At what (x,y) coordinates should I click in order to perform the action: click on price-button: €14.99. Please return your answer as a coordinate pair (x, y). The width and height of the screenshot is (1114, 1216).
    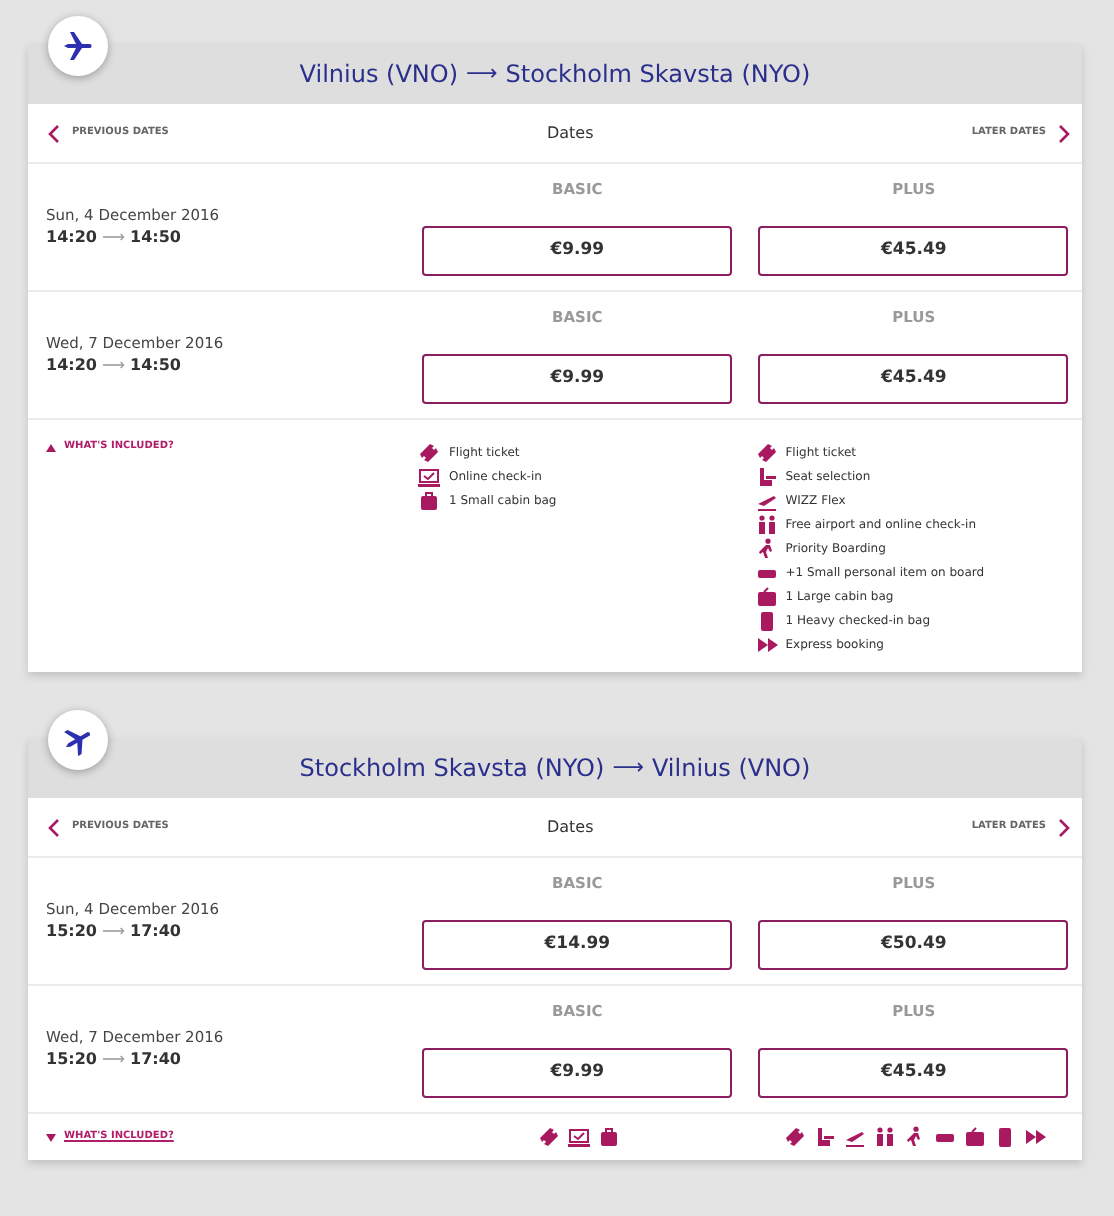
    Looking at the image, I should click on (577, 944).